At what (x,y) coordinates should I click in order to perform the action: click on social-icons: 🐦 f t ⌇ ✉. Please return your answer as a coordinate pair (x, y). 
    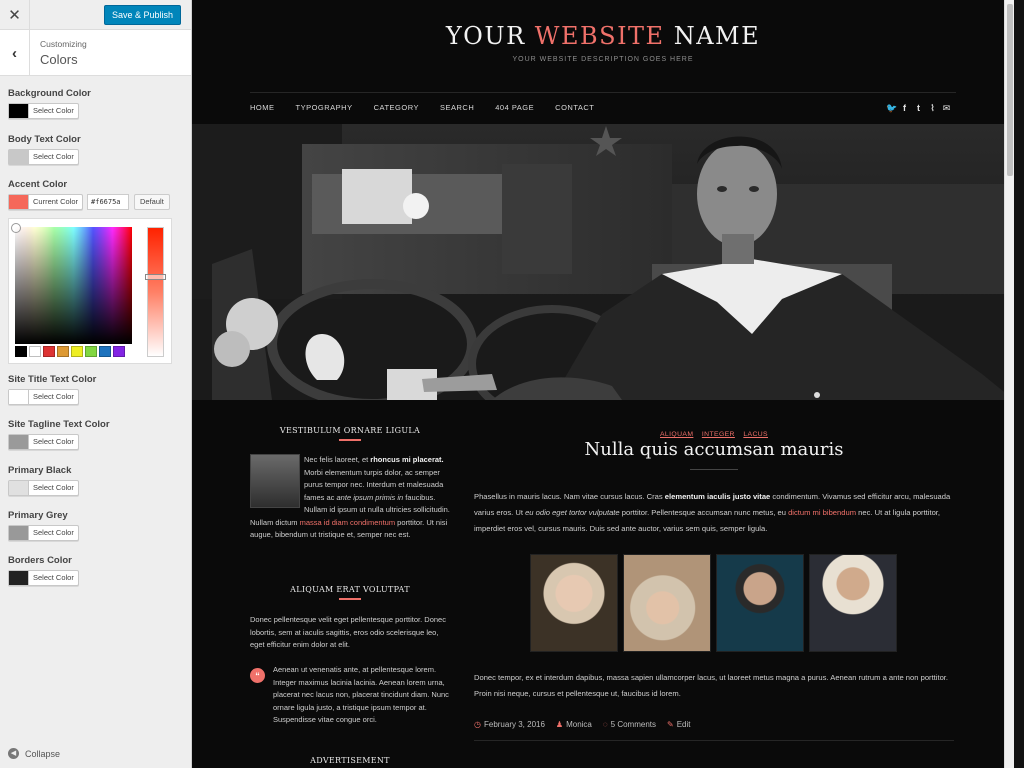
    Looking at the image, I should click on (918, 108).